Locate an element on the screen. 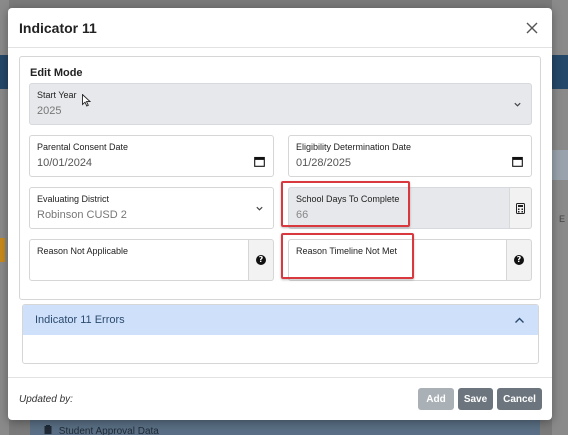  start-year-value: 2025 is located at coordinates (49, 111).